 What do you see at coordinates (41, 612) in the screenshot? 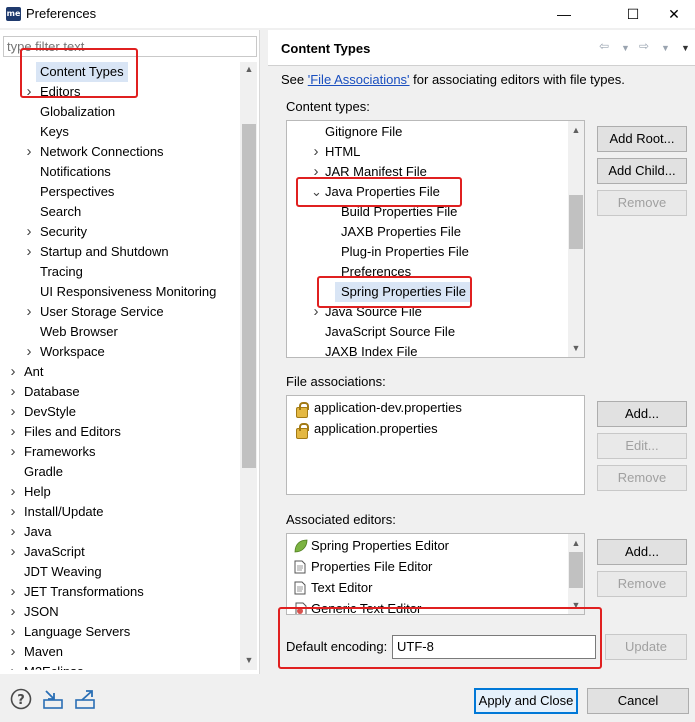
I see `tree-item: JSON` at bounding box center [41, 612].